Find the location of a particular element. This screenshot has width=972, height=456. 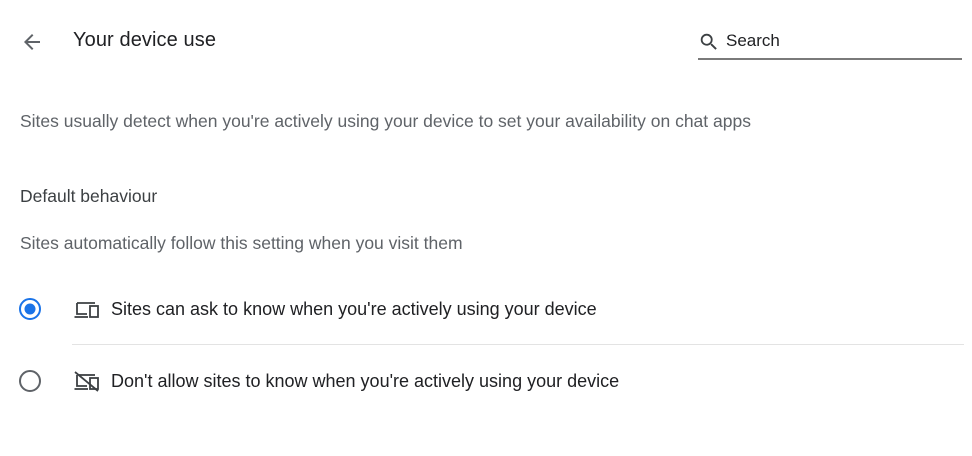

search-input is located at coordinates (841, 41).